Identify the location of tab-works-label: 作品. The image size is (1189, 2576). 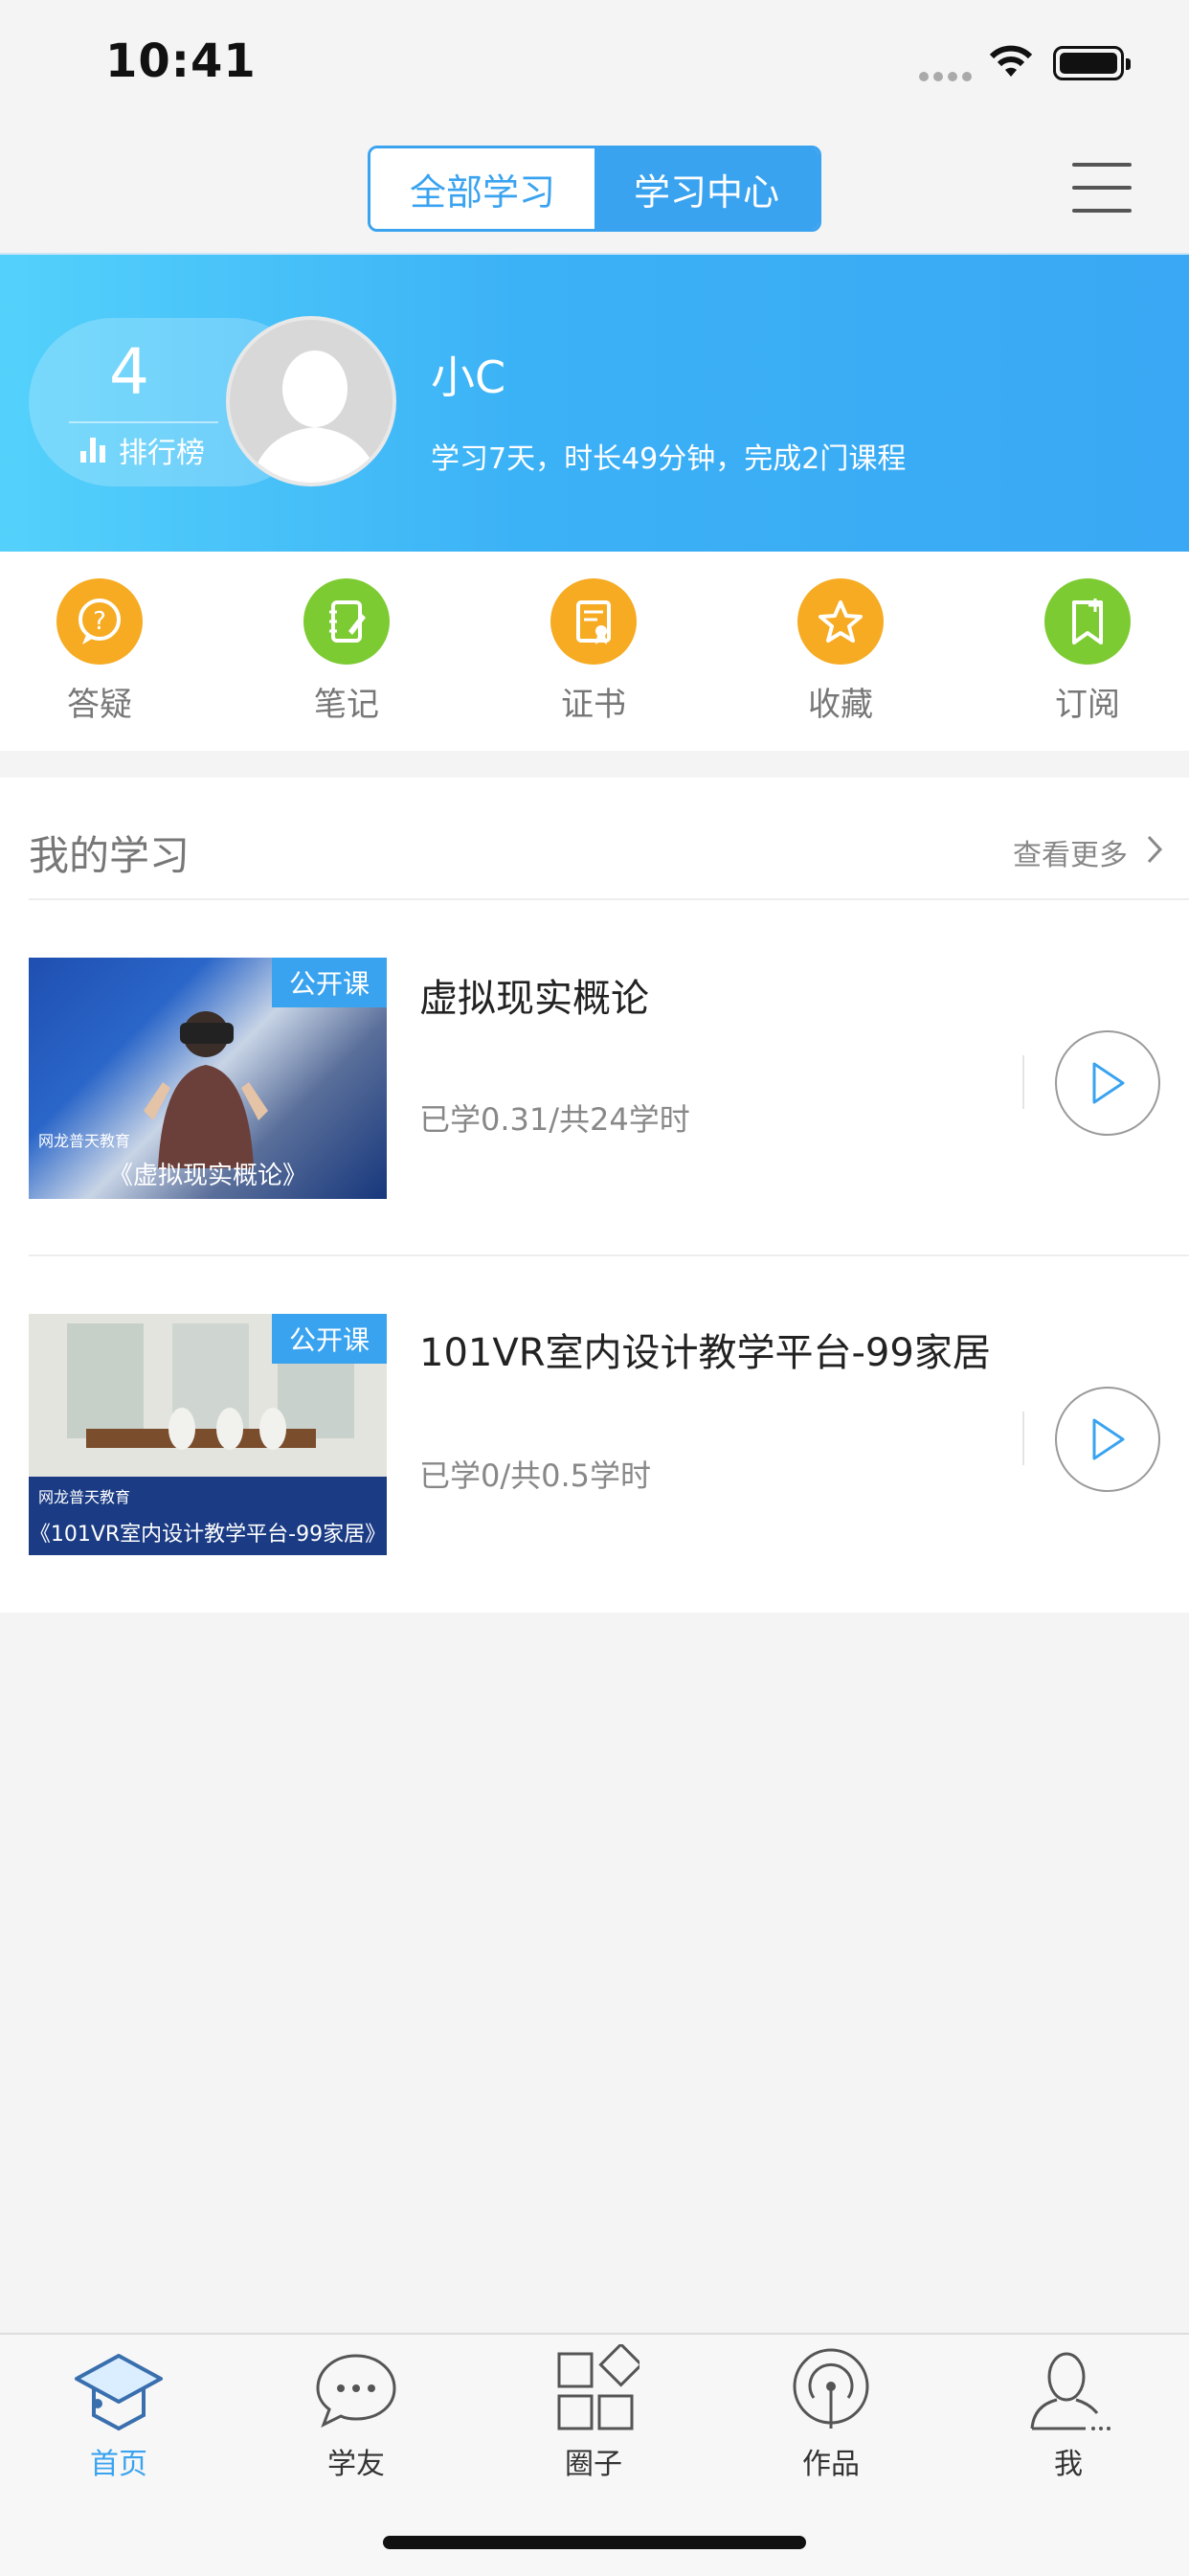
(831, 2464).